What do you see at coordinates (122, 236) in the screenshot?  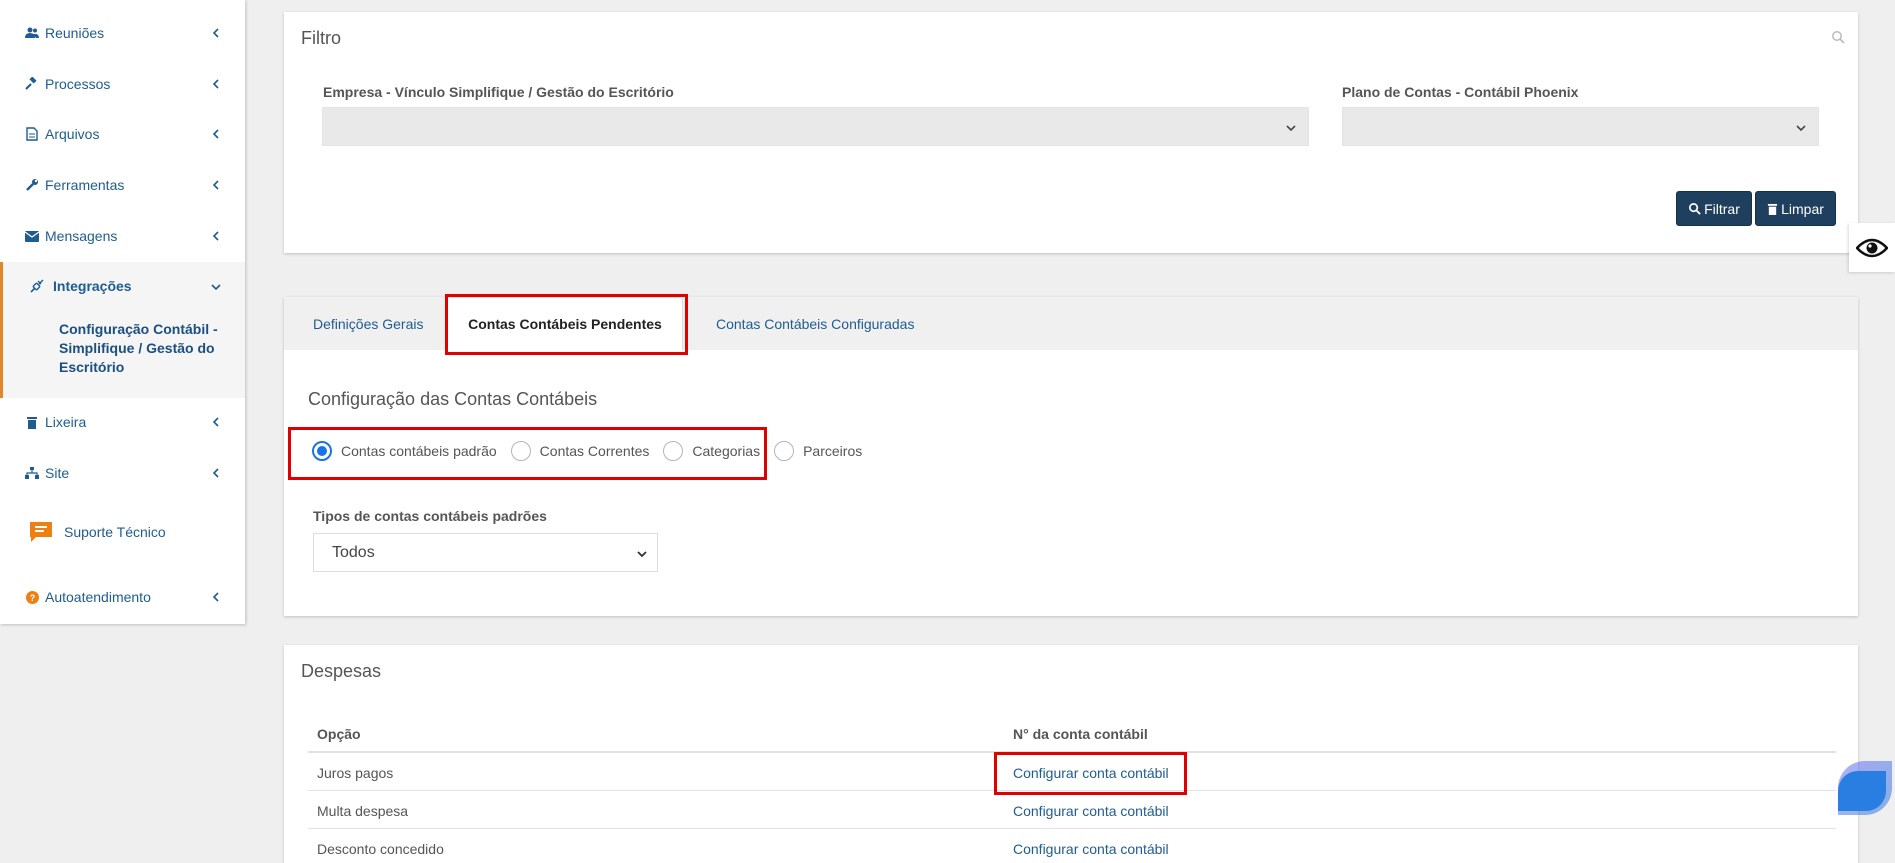 I see `sidebar-item-mensagens: Mensagens` at bounding box center [122, 236].